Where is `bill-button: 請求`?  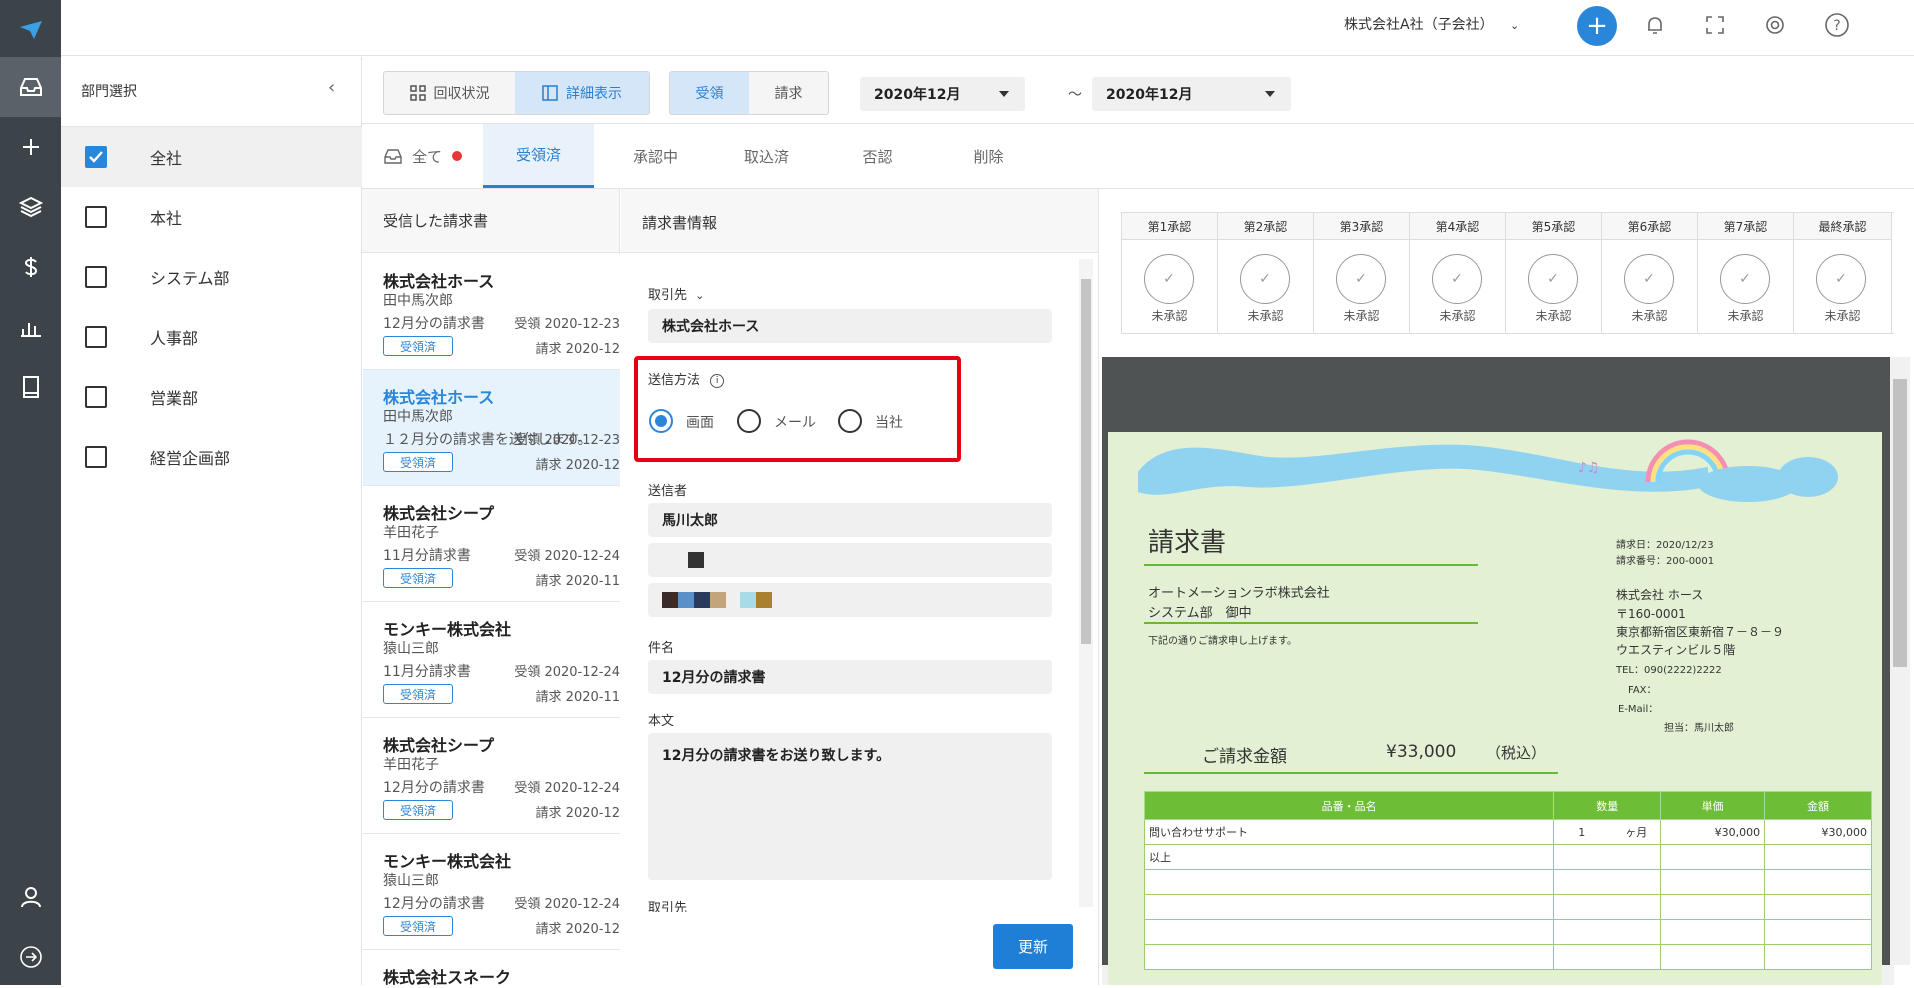
bill-button: 請求 is located at coordinates (788, 93).